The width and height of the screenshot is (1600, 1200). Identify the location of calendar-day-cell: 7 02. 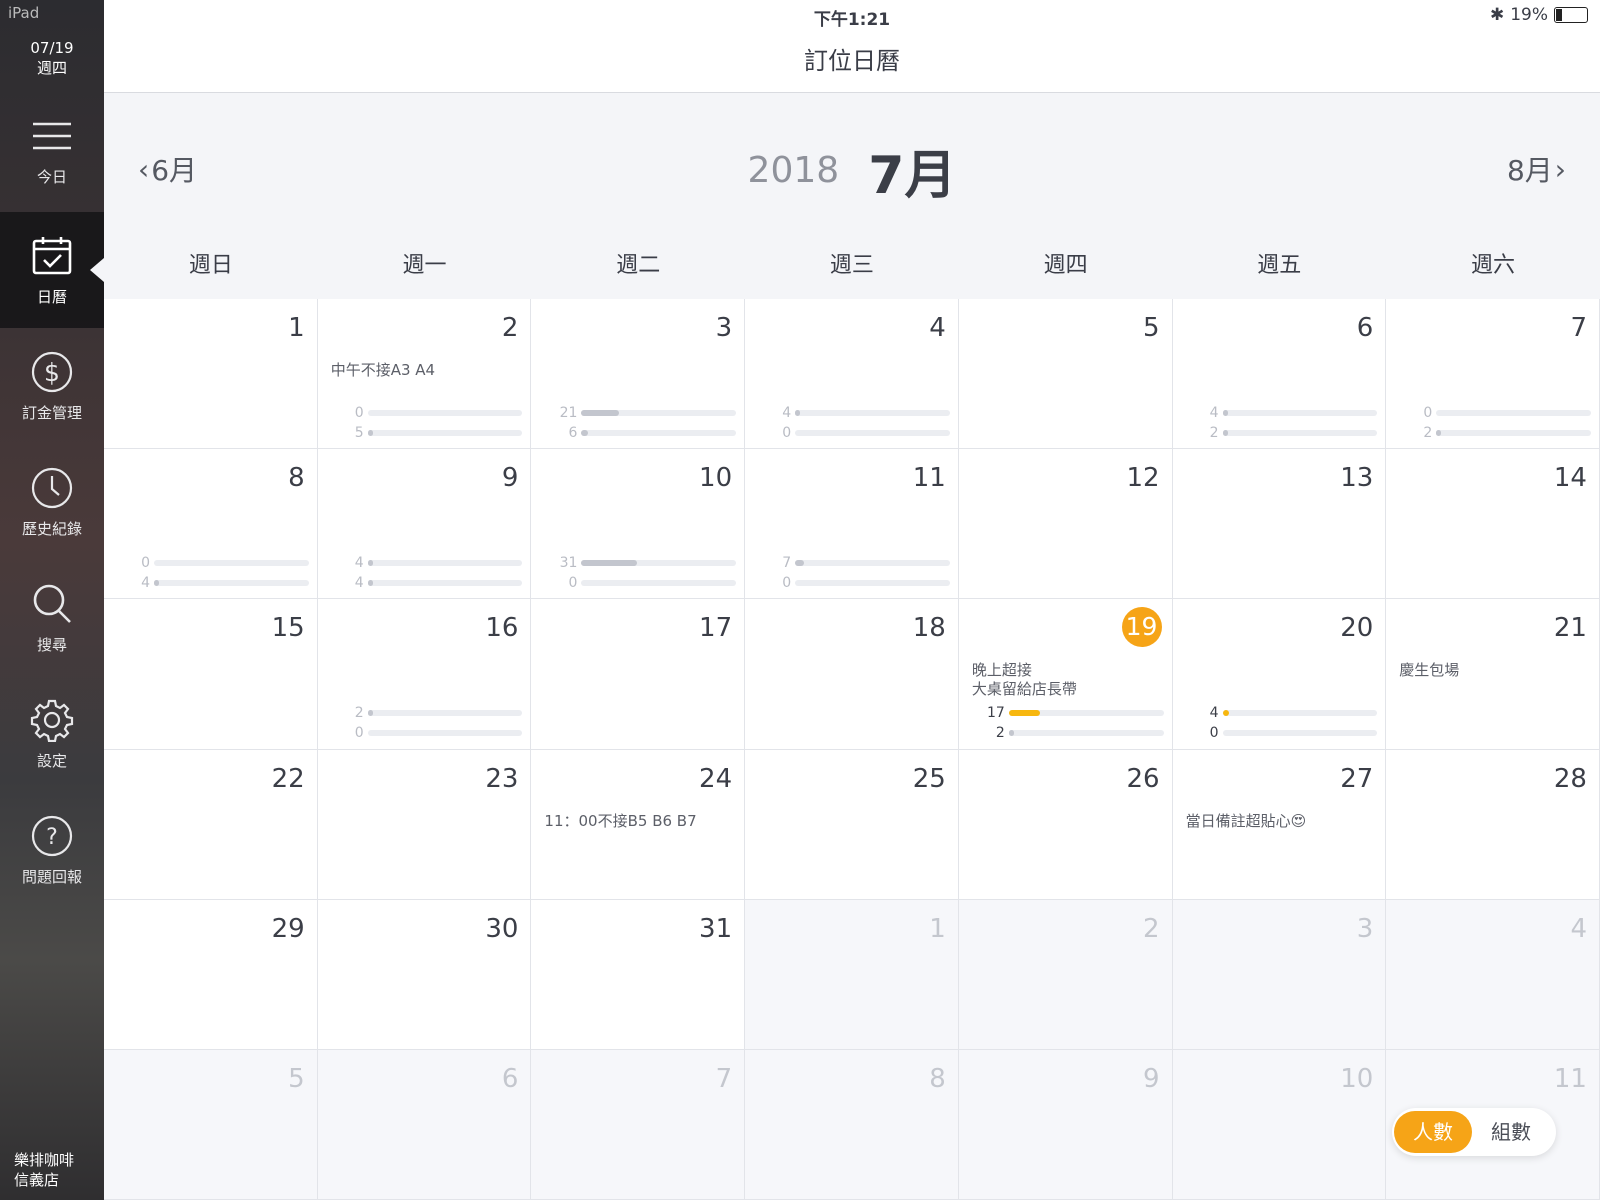
(1493, 374).